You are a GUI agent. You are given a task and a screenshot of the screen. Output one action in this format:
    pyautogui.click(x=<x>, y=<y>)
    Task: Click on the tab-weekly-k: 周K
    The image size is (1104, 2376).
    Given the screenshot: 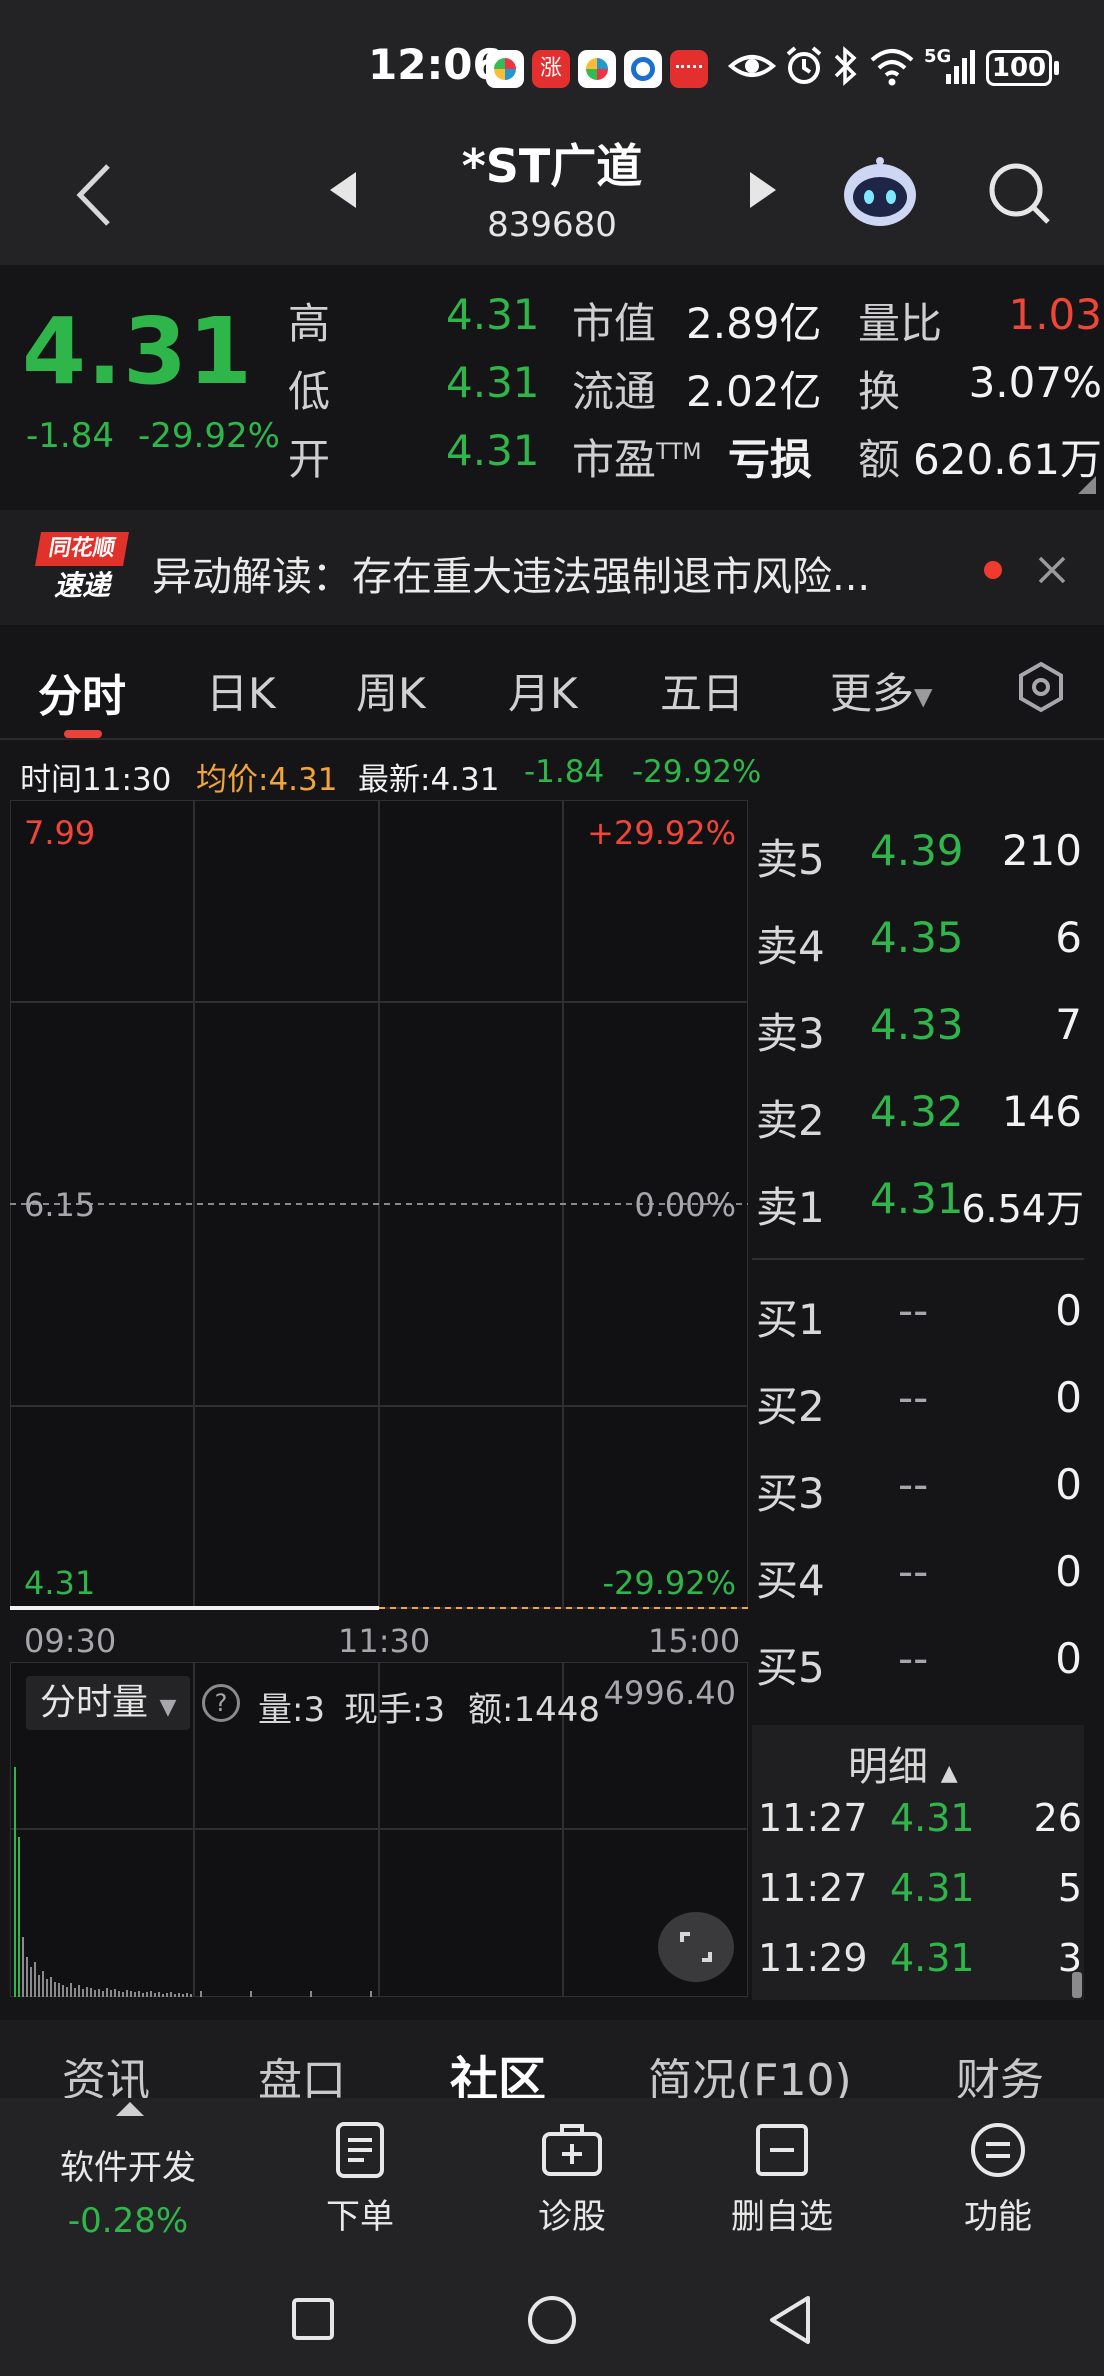 What is the action you would take?
    pyautogui.click(x=391, y=690)
    